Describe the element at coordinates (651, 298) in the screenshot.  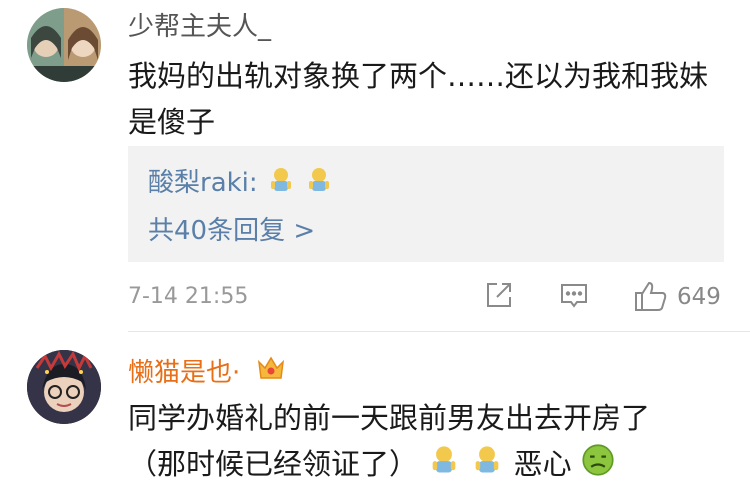
I see `thumbs-up-icon` at that location.